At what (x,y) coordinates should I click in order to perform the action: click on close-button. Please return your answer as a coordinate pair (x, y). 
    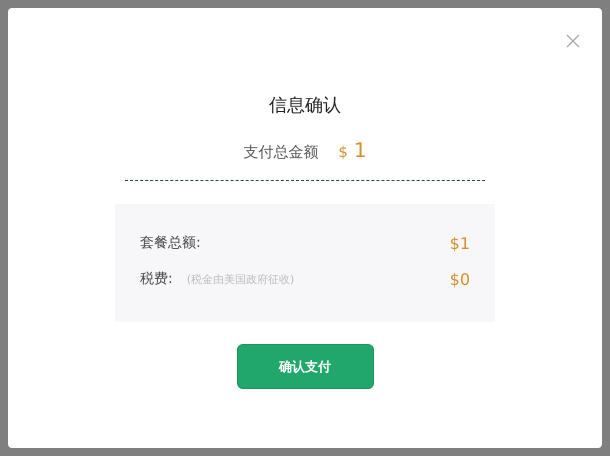
    Looking at the image, I should click on (574, 42).